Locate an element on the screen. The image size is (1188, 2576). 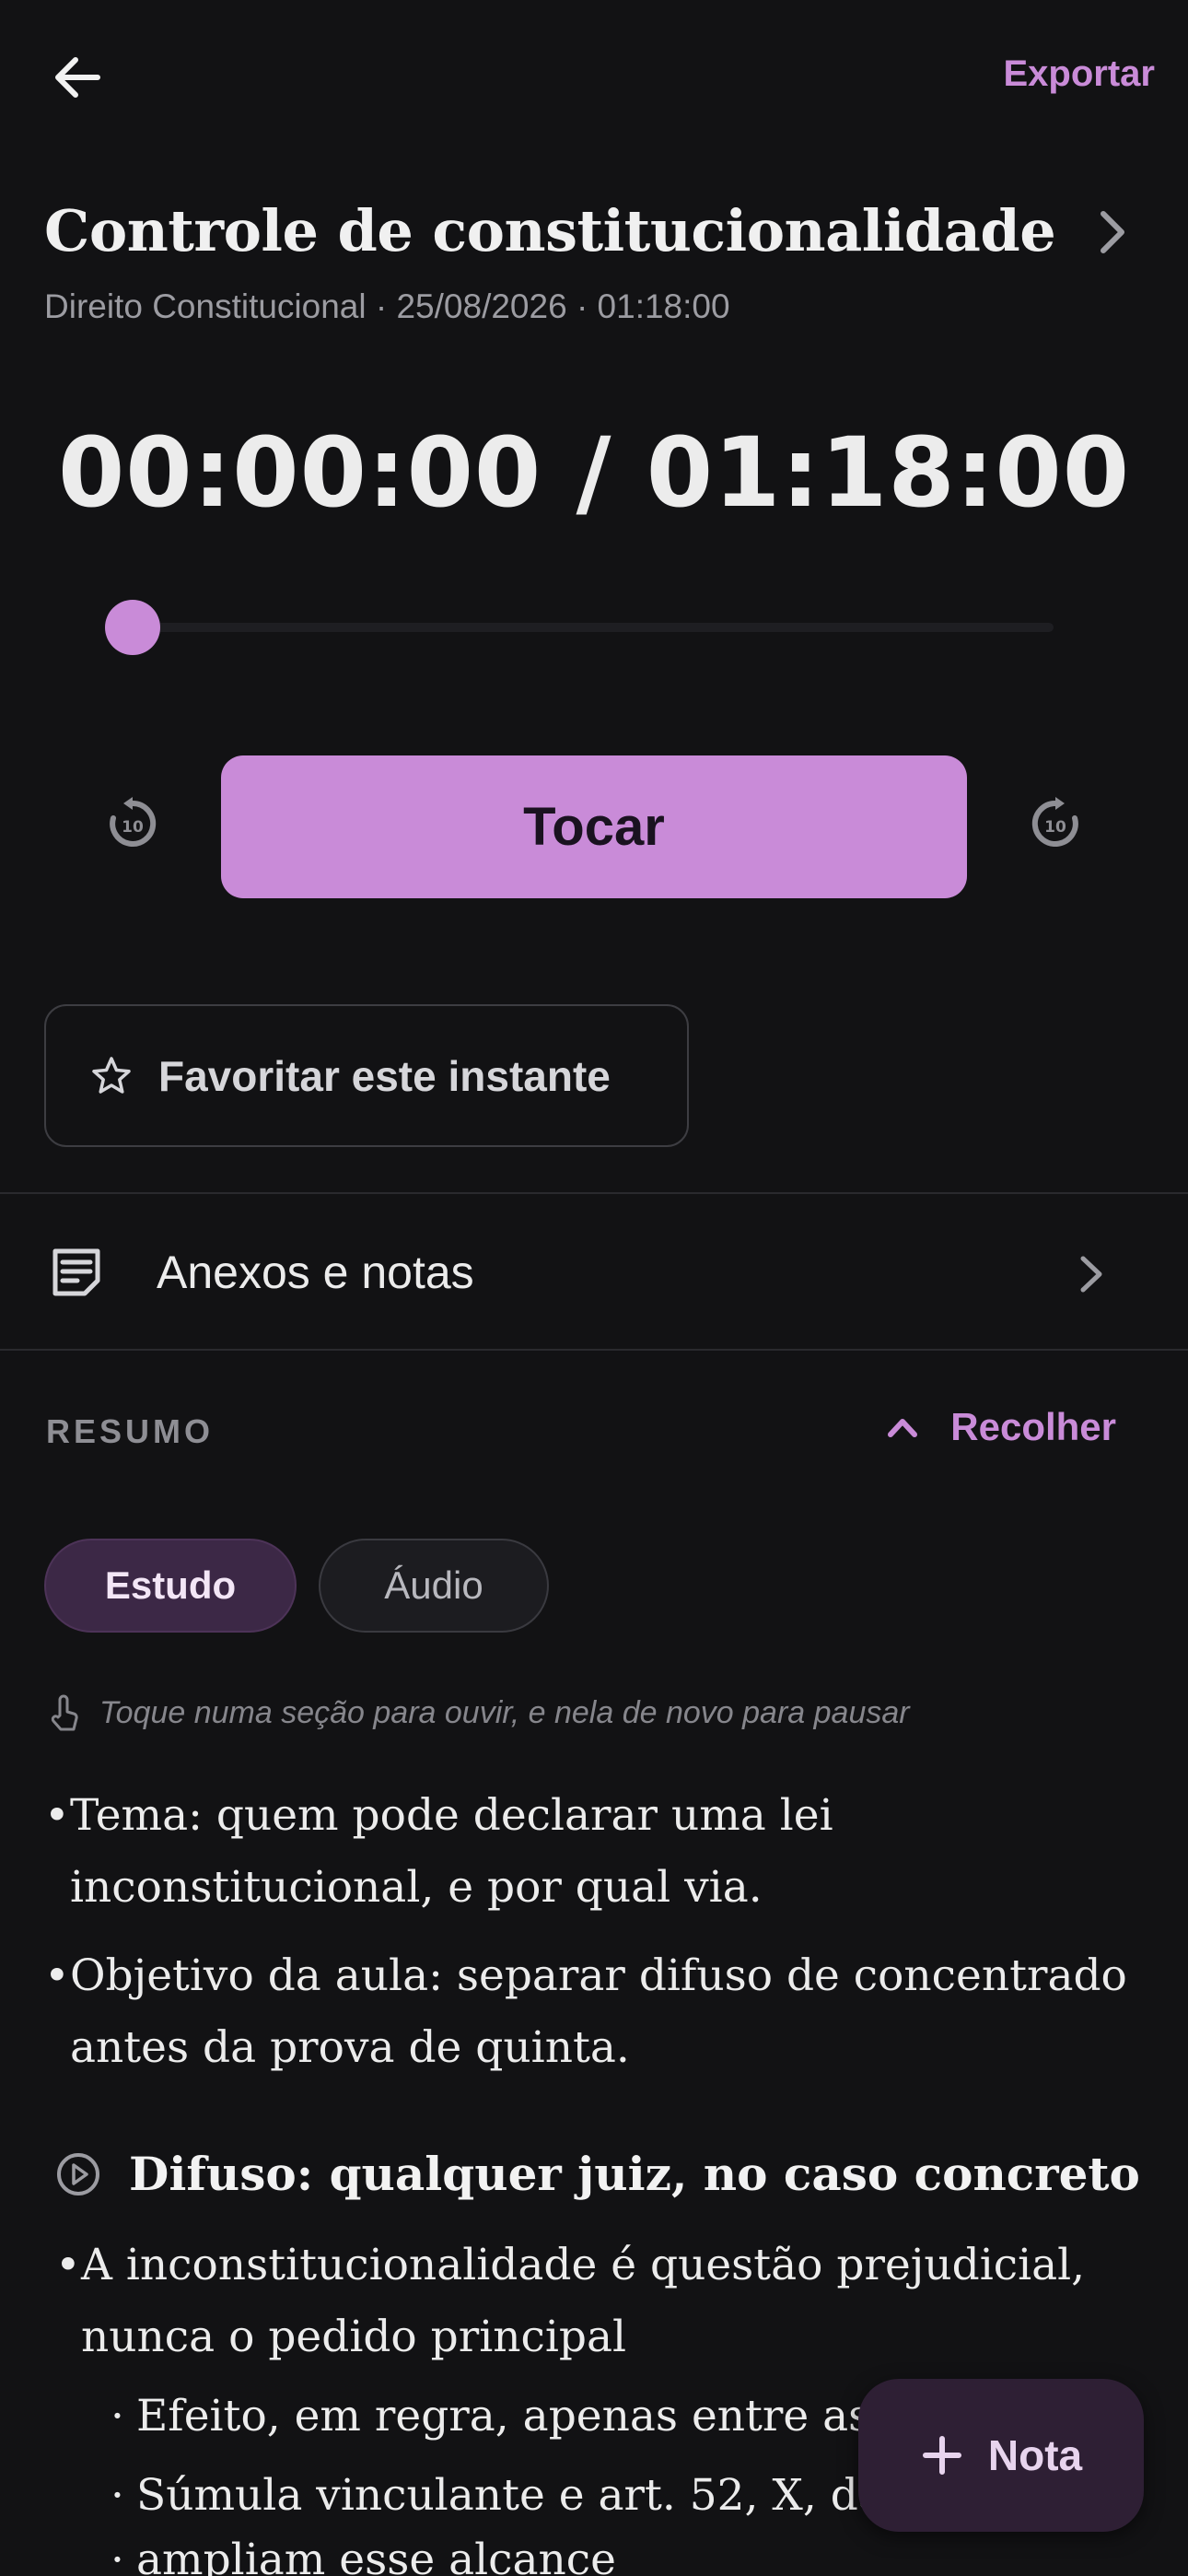
favorite-moment-label: Favoritar este instante is located at coordinates (384, 1075).